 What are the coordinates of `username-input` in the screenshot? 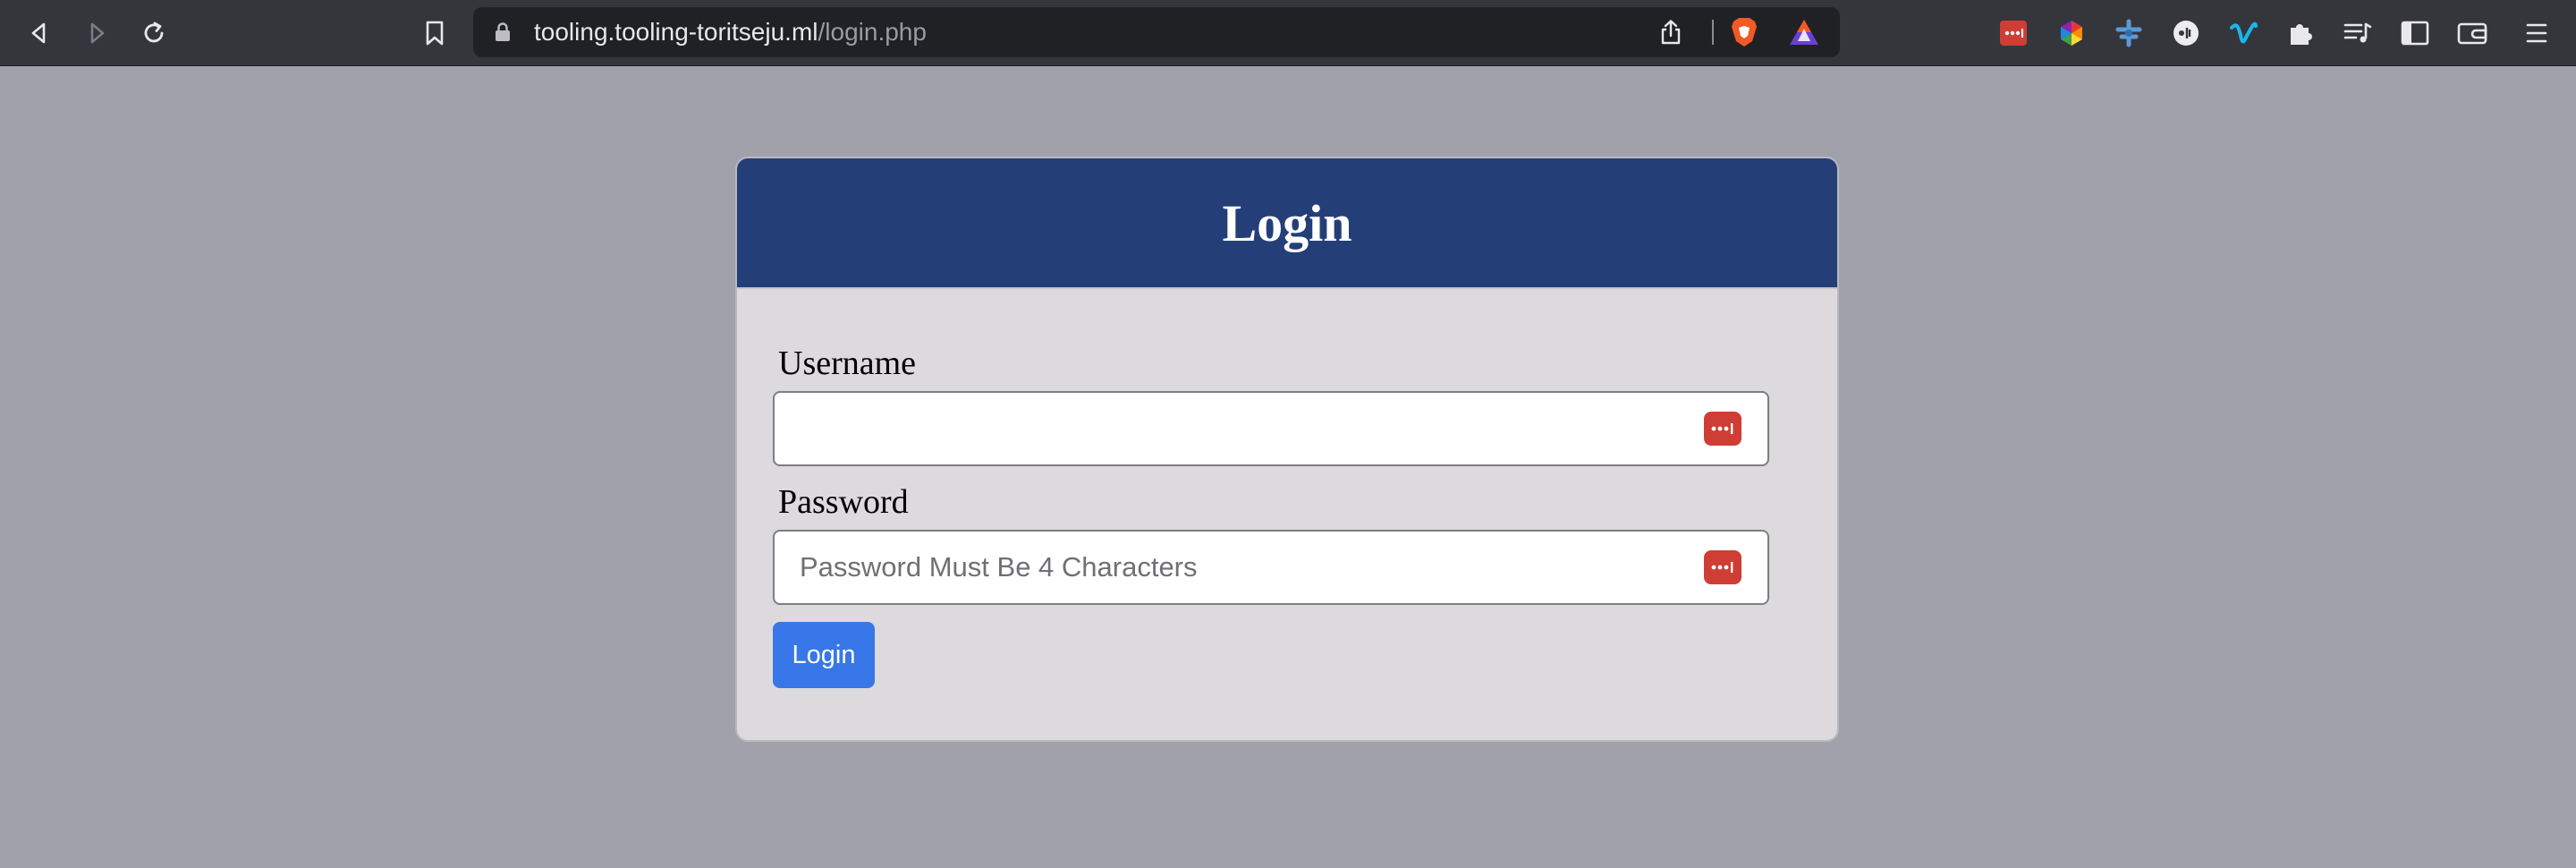 It's located at (1271, 429).